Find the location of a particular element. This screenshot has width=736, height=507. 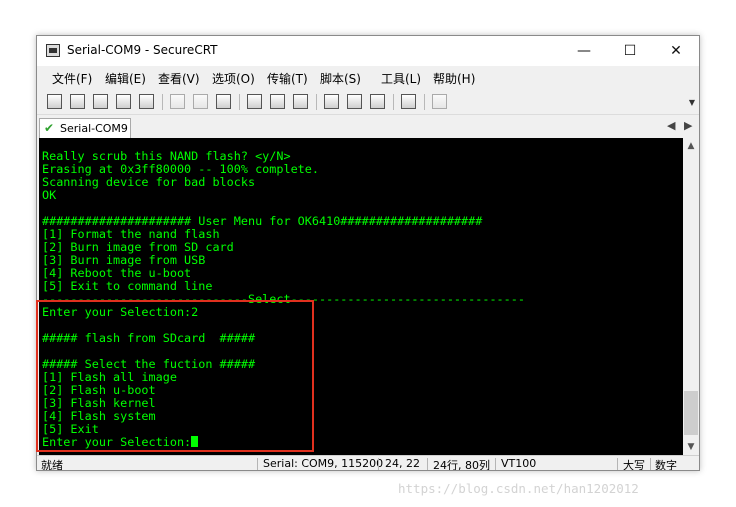

print-screen-icon is located at coordinates (300, 101).